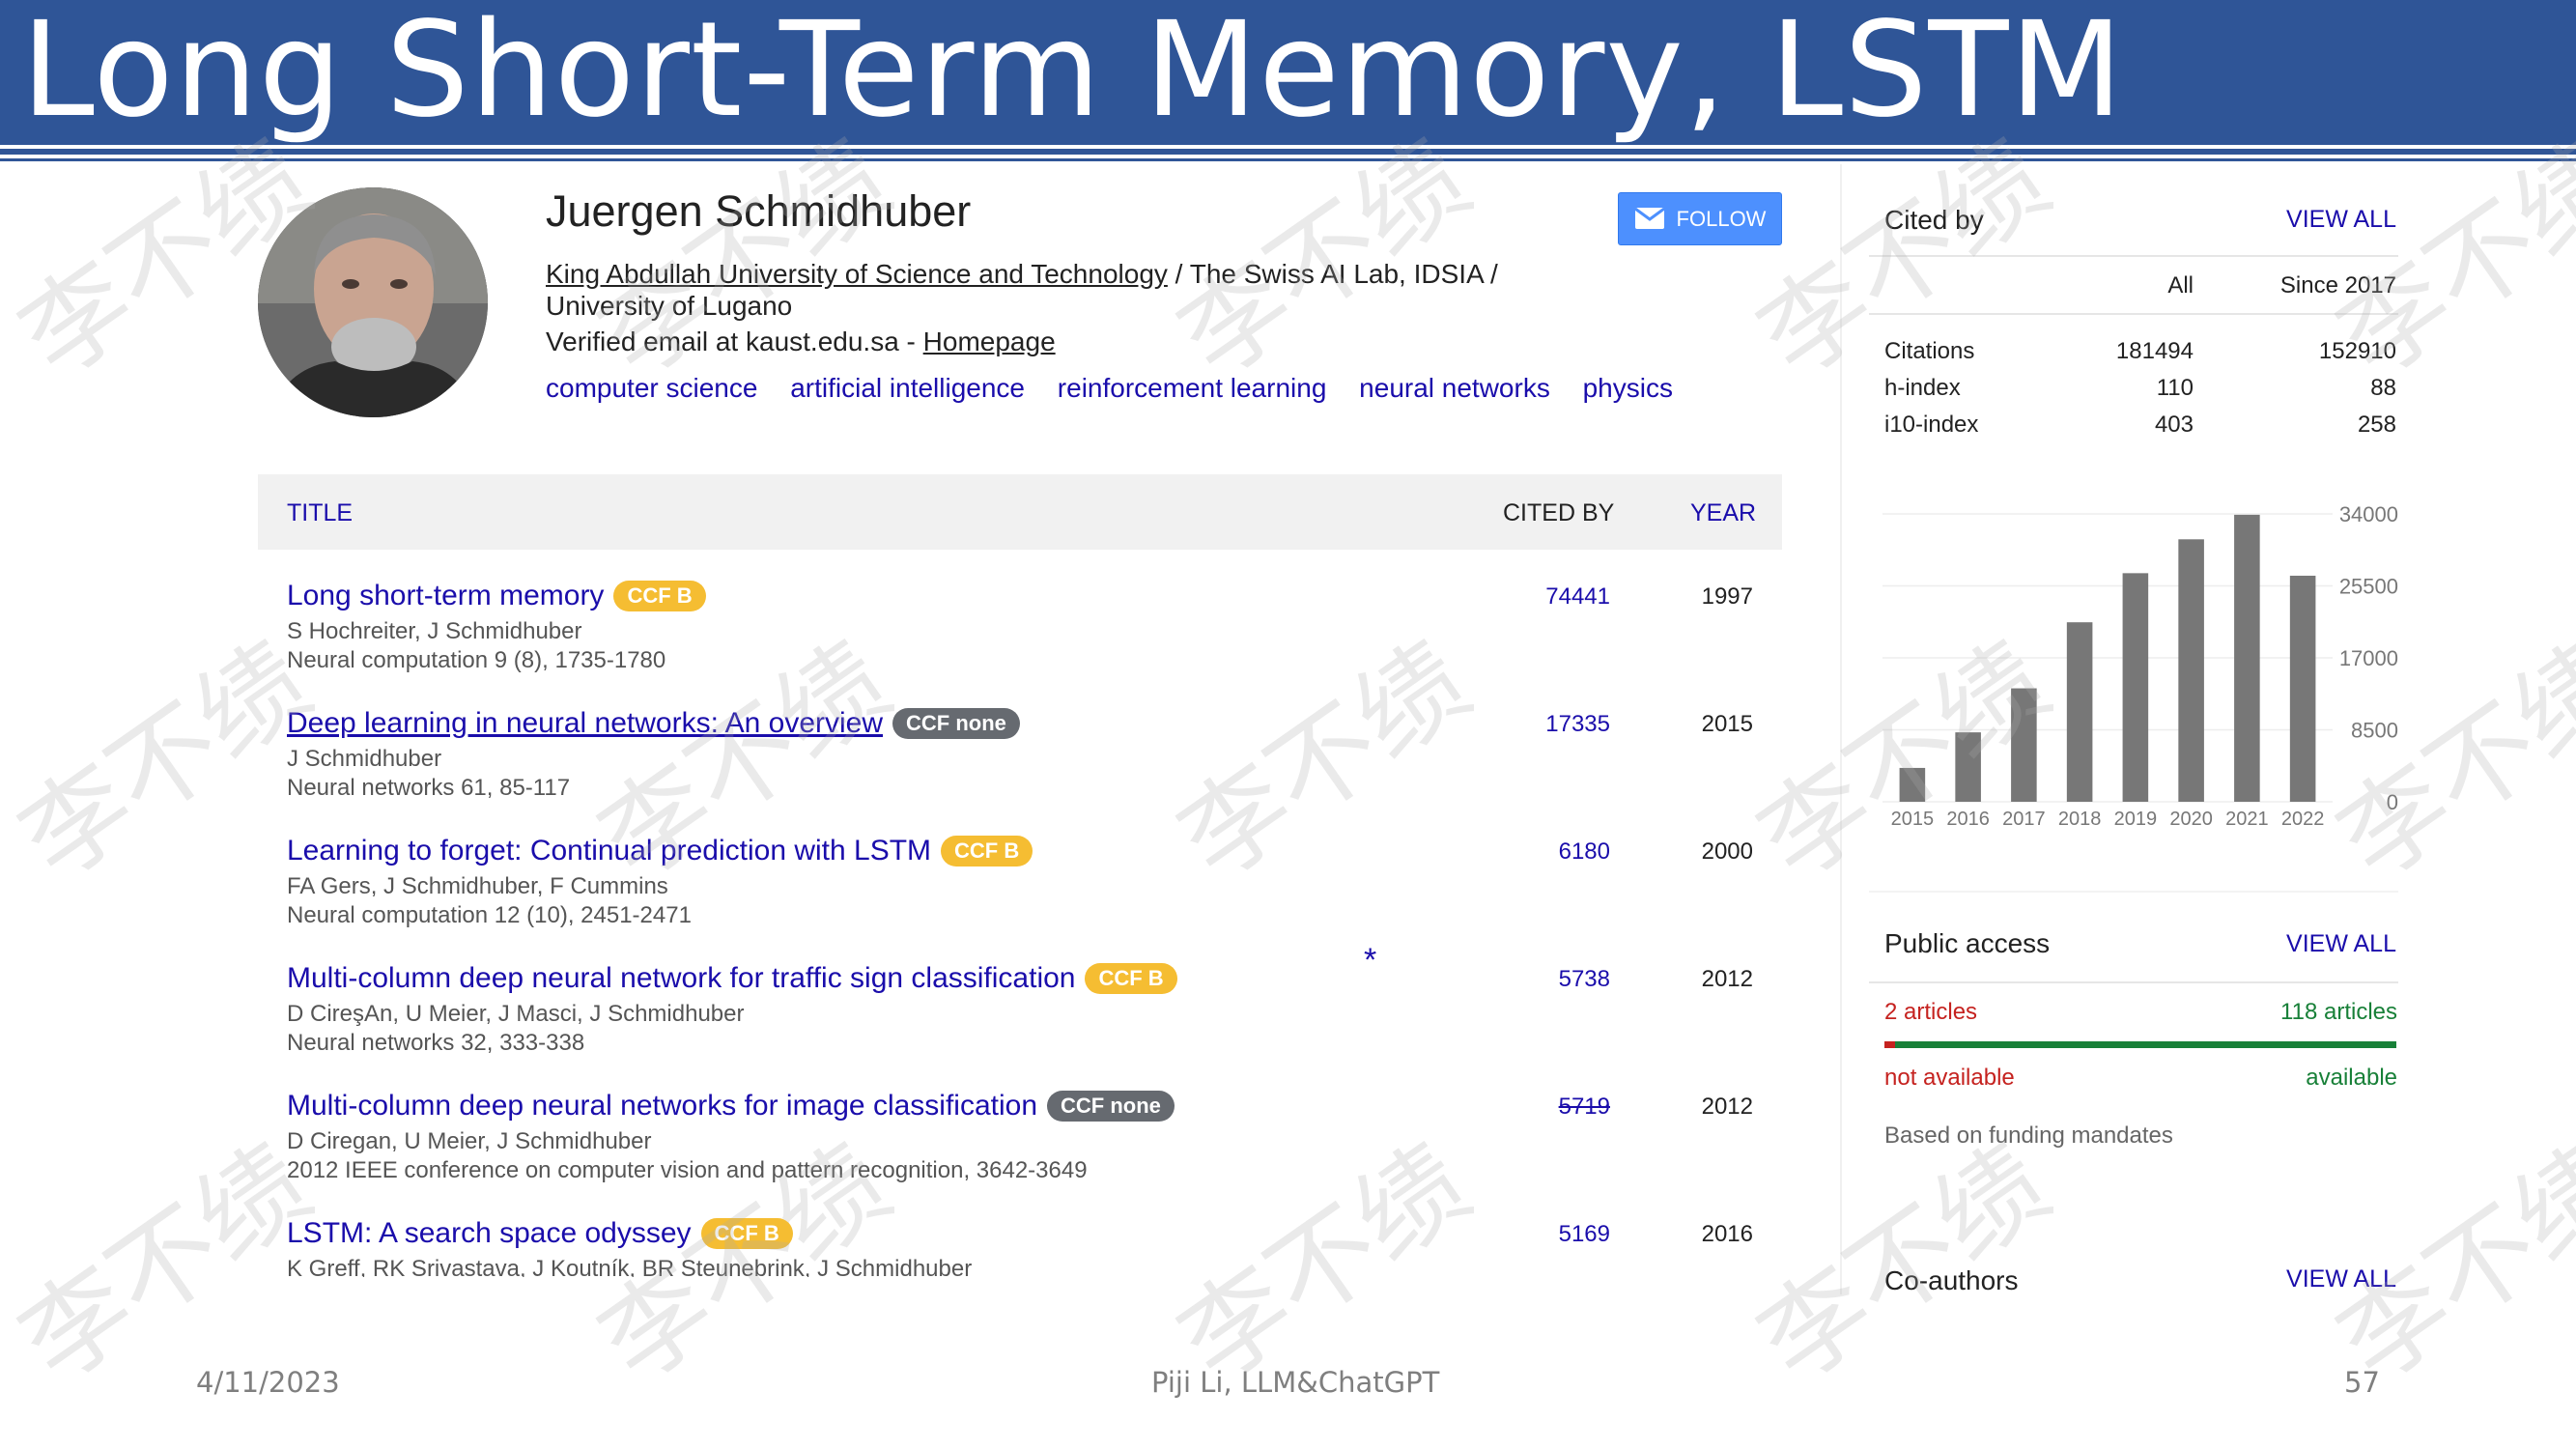  Describe the element at coordinates (2024, 745) in the screenshot. I see `chart-bar-2017` at that location.